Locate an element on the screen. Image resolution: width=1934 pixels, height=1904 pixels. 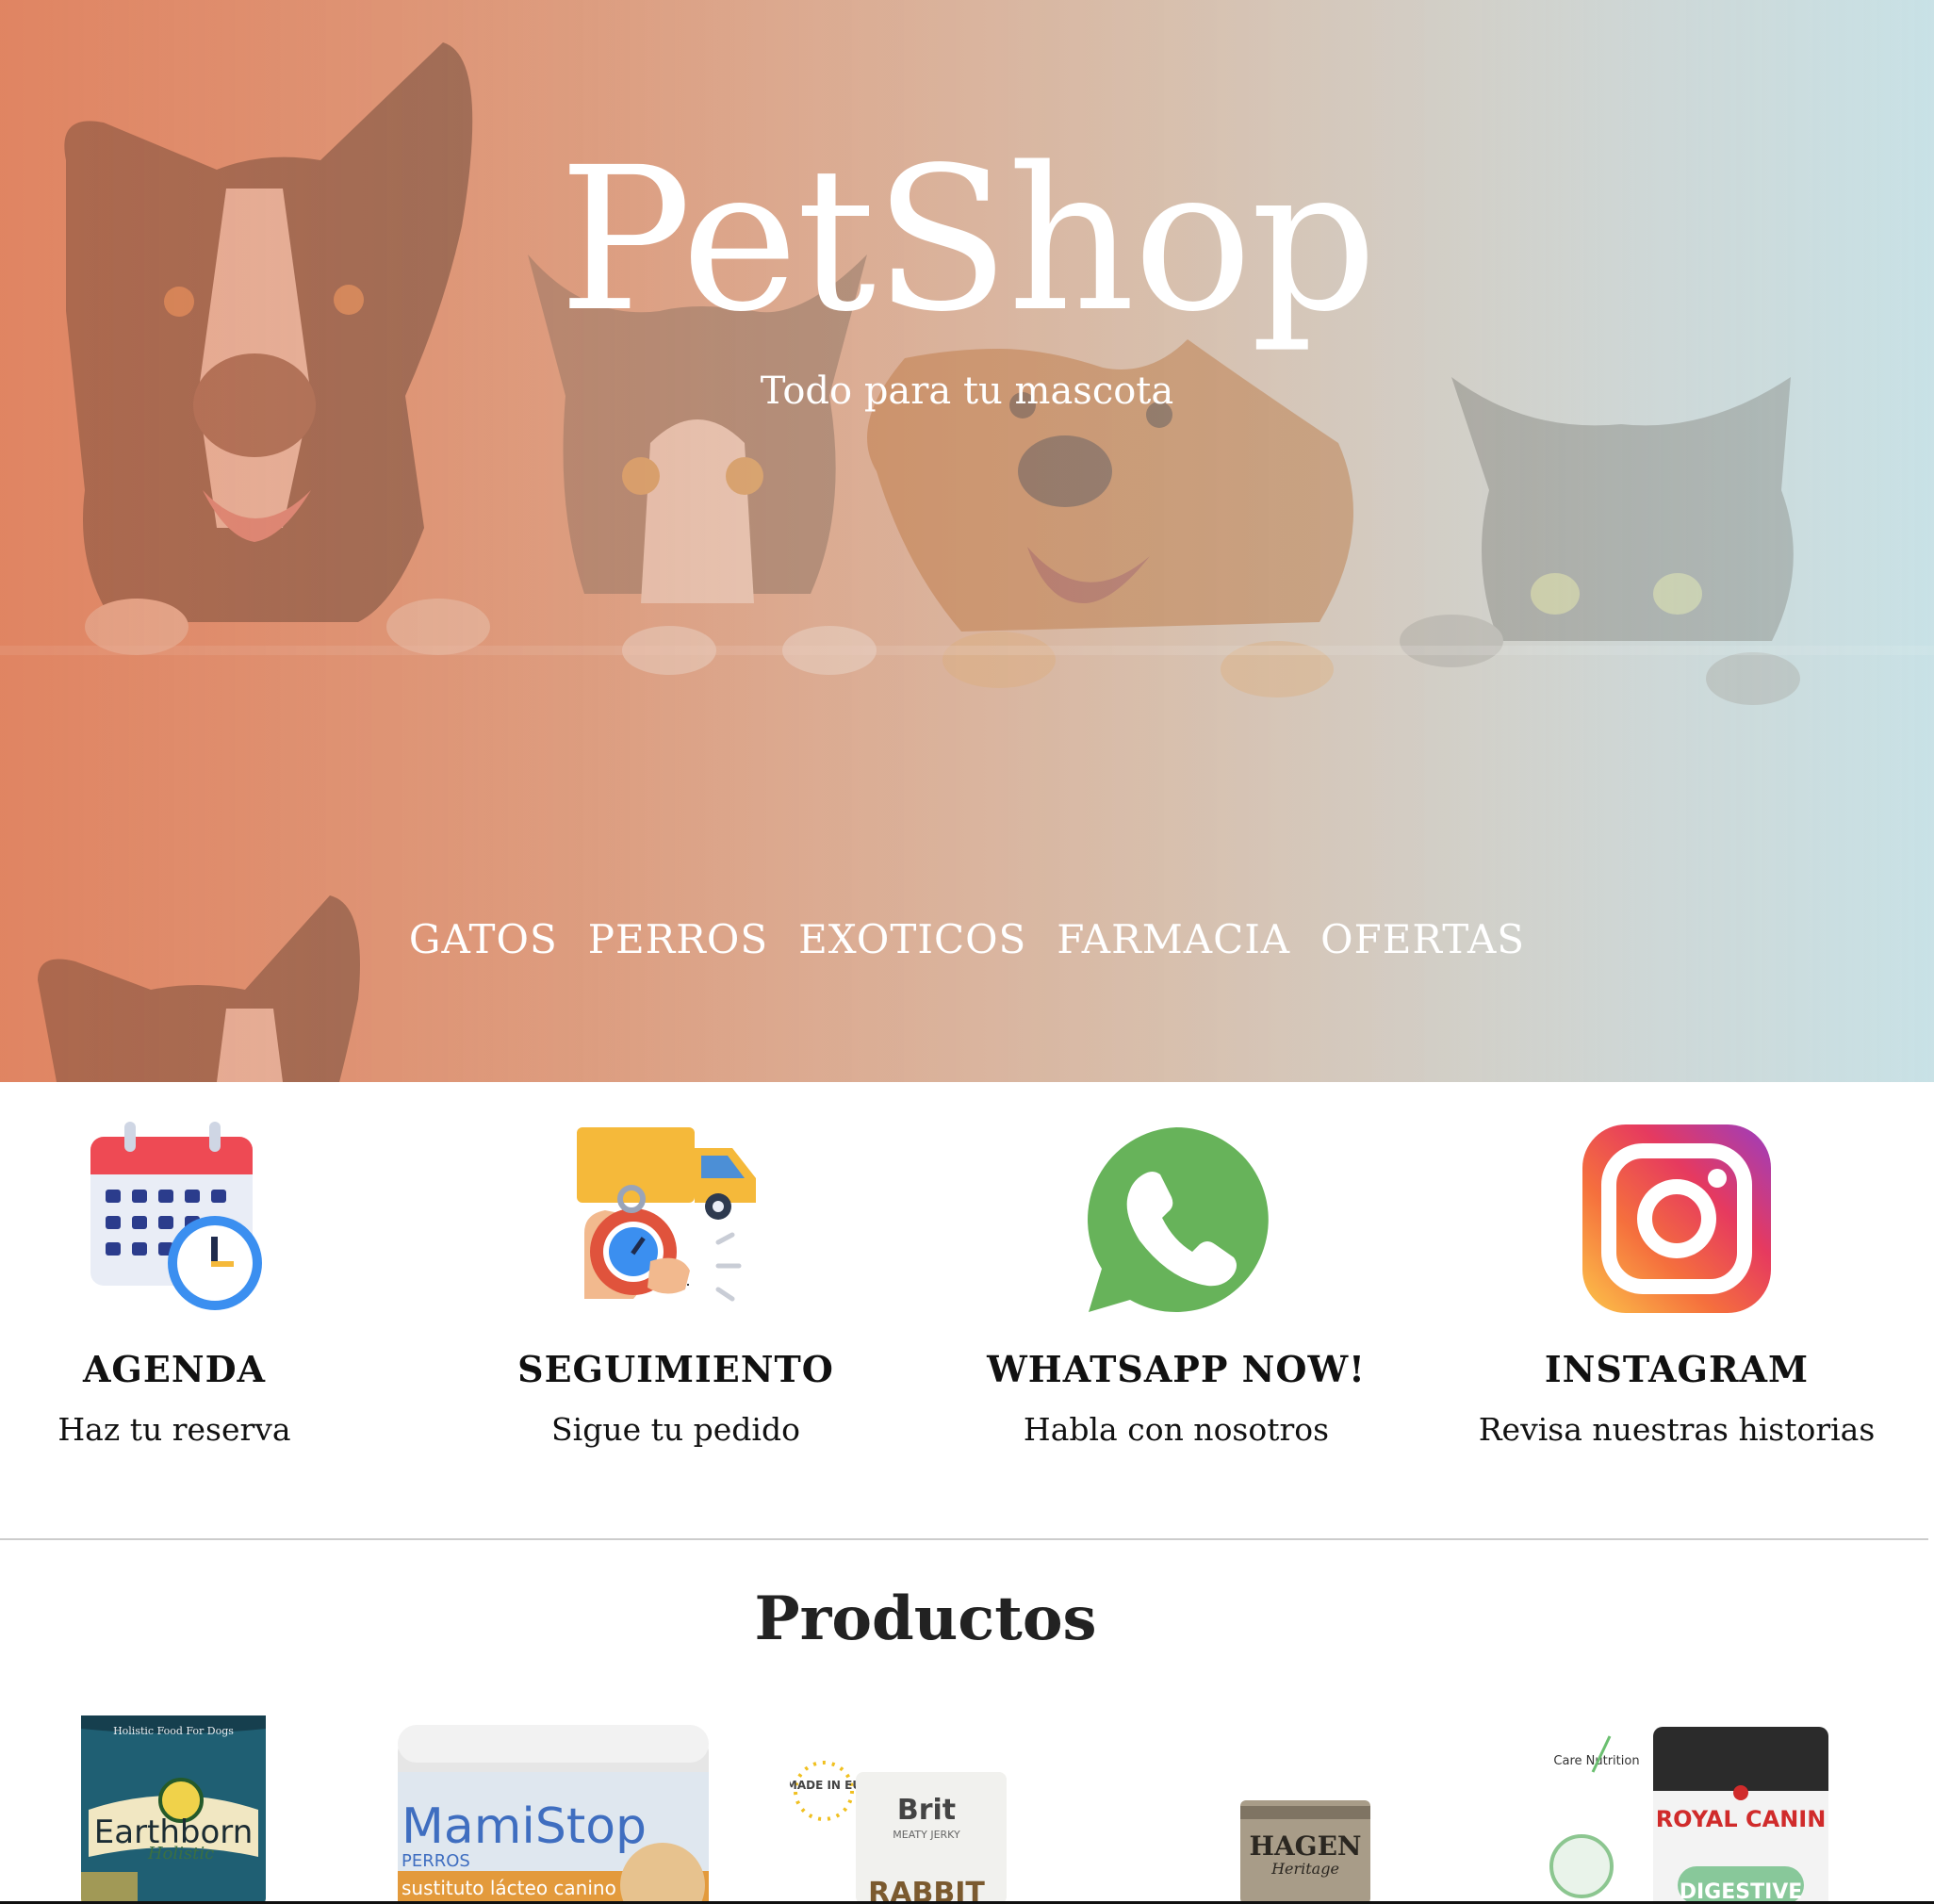
product-tagline: Holistic Food For Dogs is located at coordinates (173, 1731).